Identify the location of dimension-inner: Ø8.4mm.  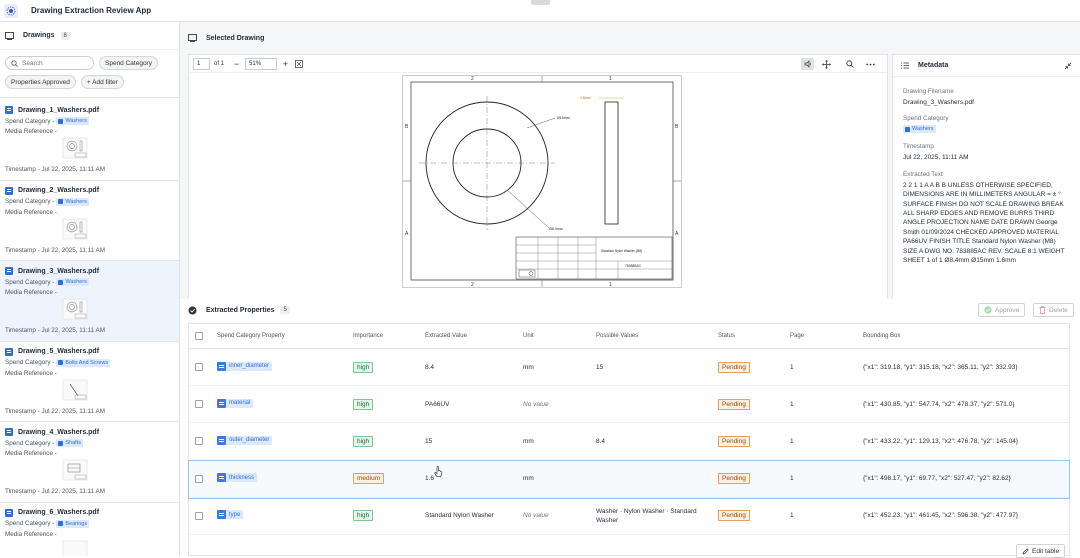
(556, 229).